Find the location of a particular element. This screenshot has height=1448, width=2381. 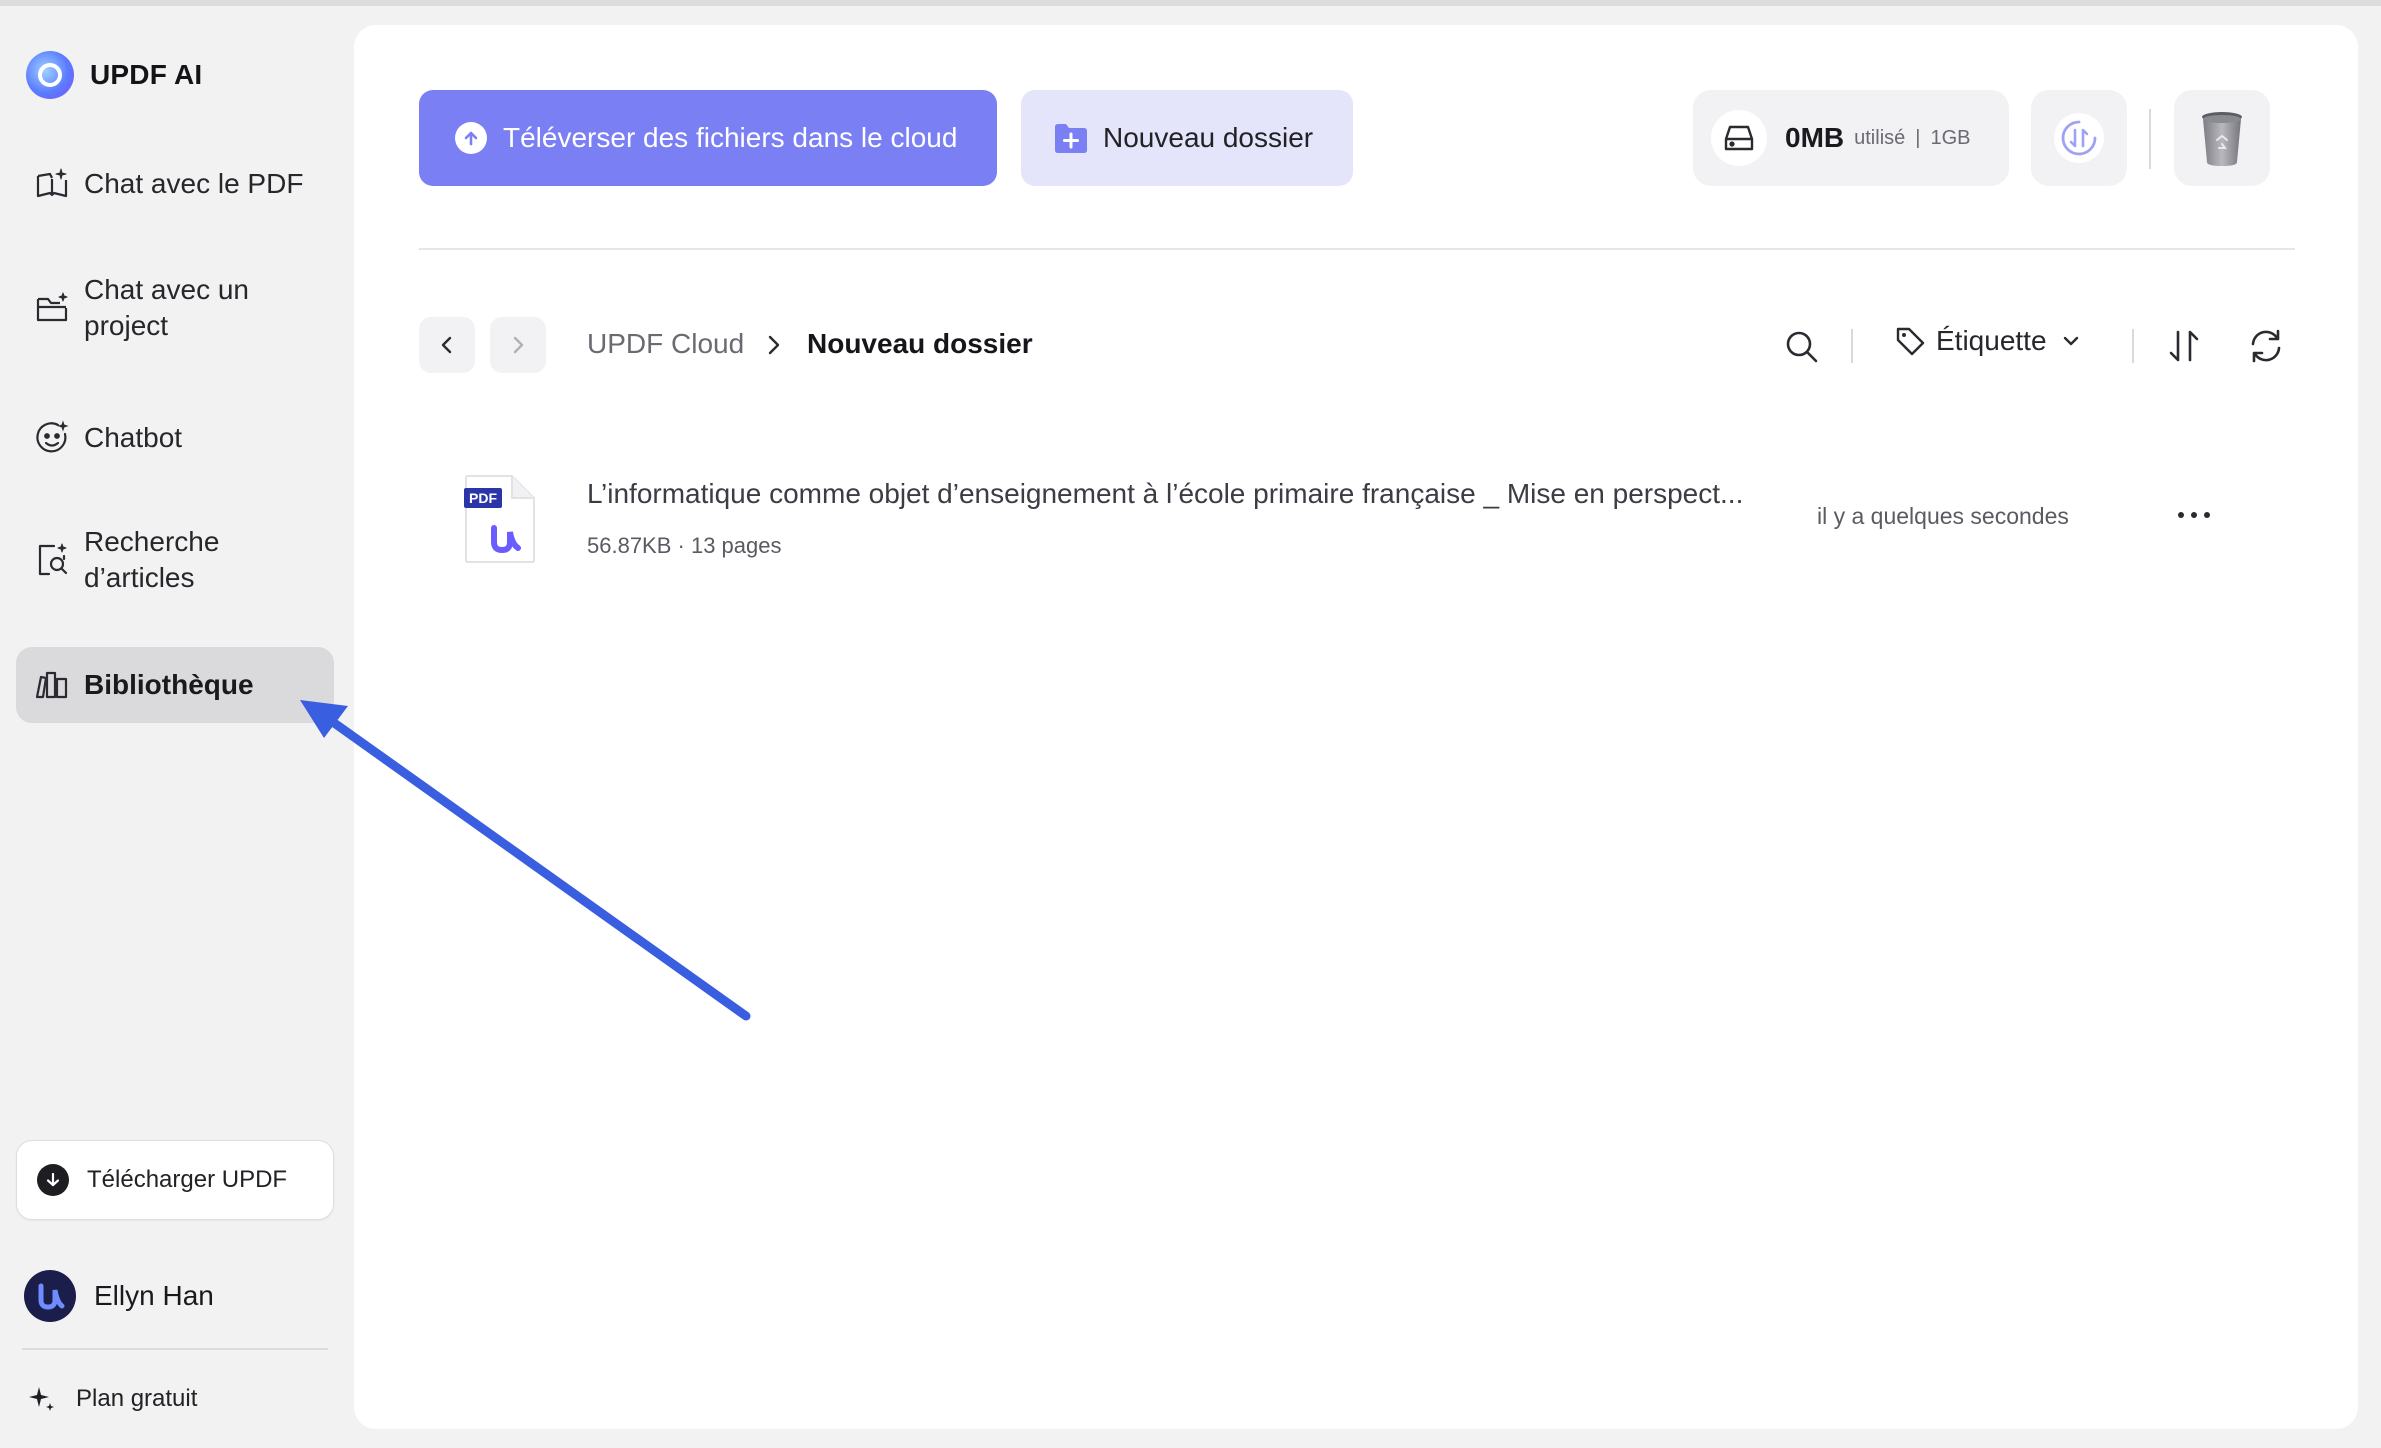

folder-plus-icon is located at coordinates (1071, 138).